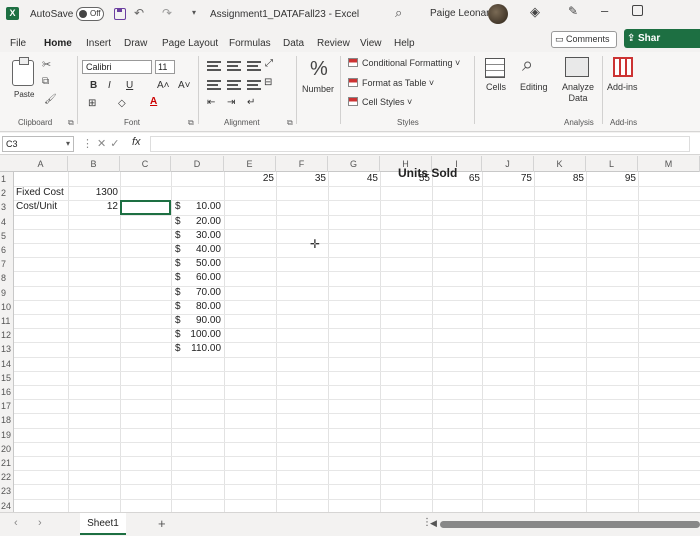 Image resolution: width=700 pixels, height=536 pixels. Describe the element at coordinates (7, 221) in the screenshot. I see `row-header: 4` at that location.